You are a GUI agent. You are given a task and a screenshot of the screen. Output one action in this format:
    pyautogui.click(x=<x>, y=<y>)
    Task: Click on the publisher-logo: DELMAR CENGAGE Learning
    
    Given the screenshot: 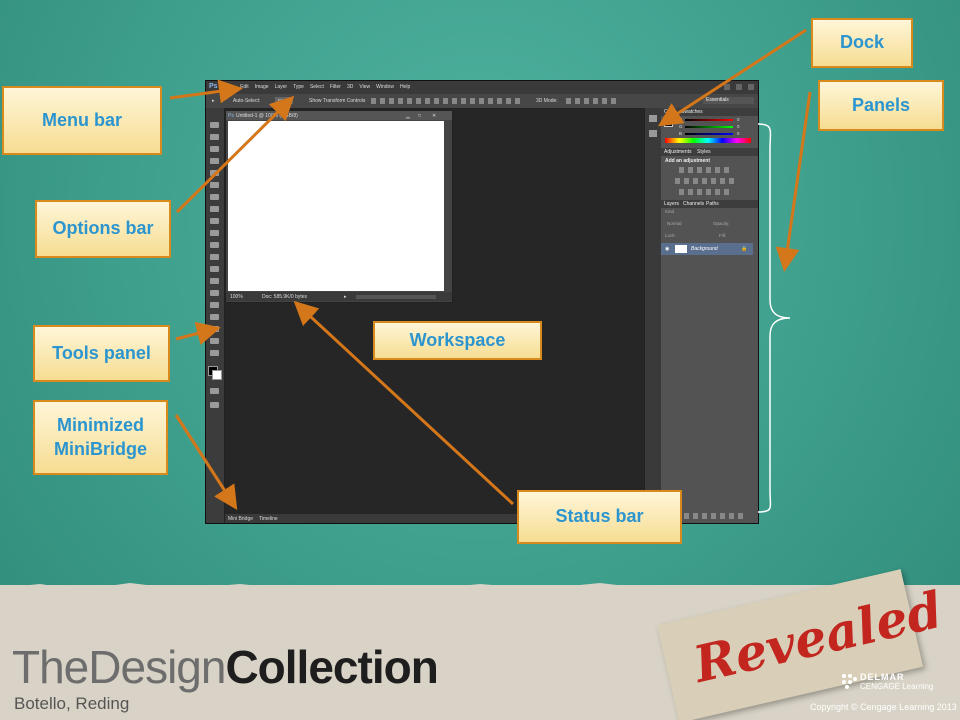 What is the action you would take?
    pyautogui.click(x=895, y=683)
    